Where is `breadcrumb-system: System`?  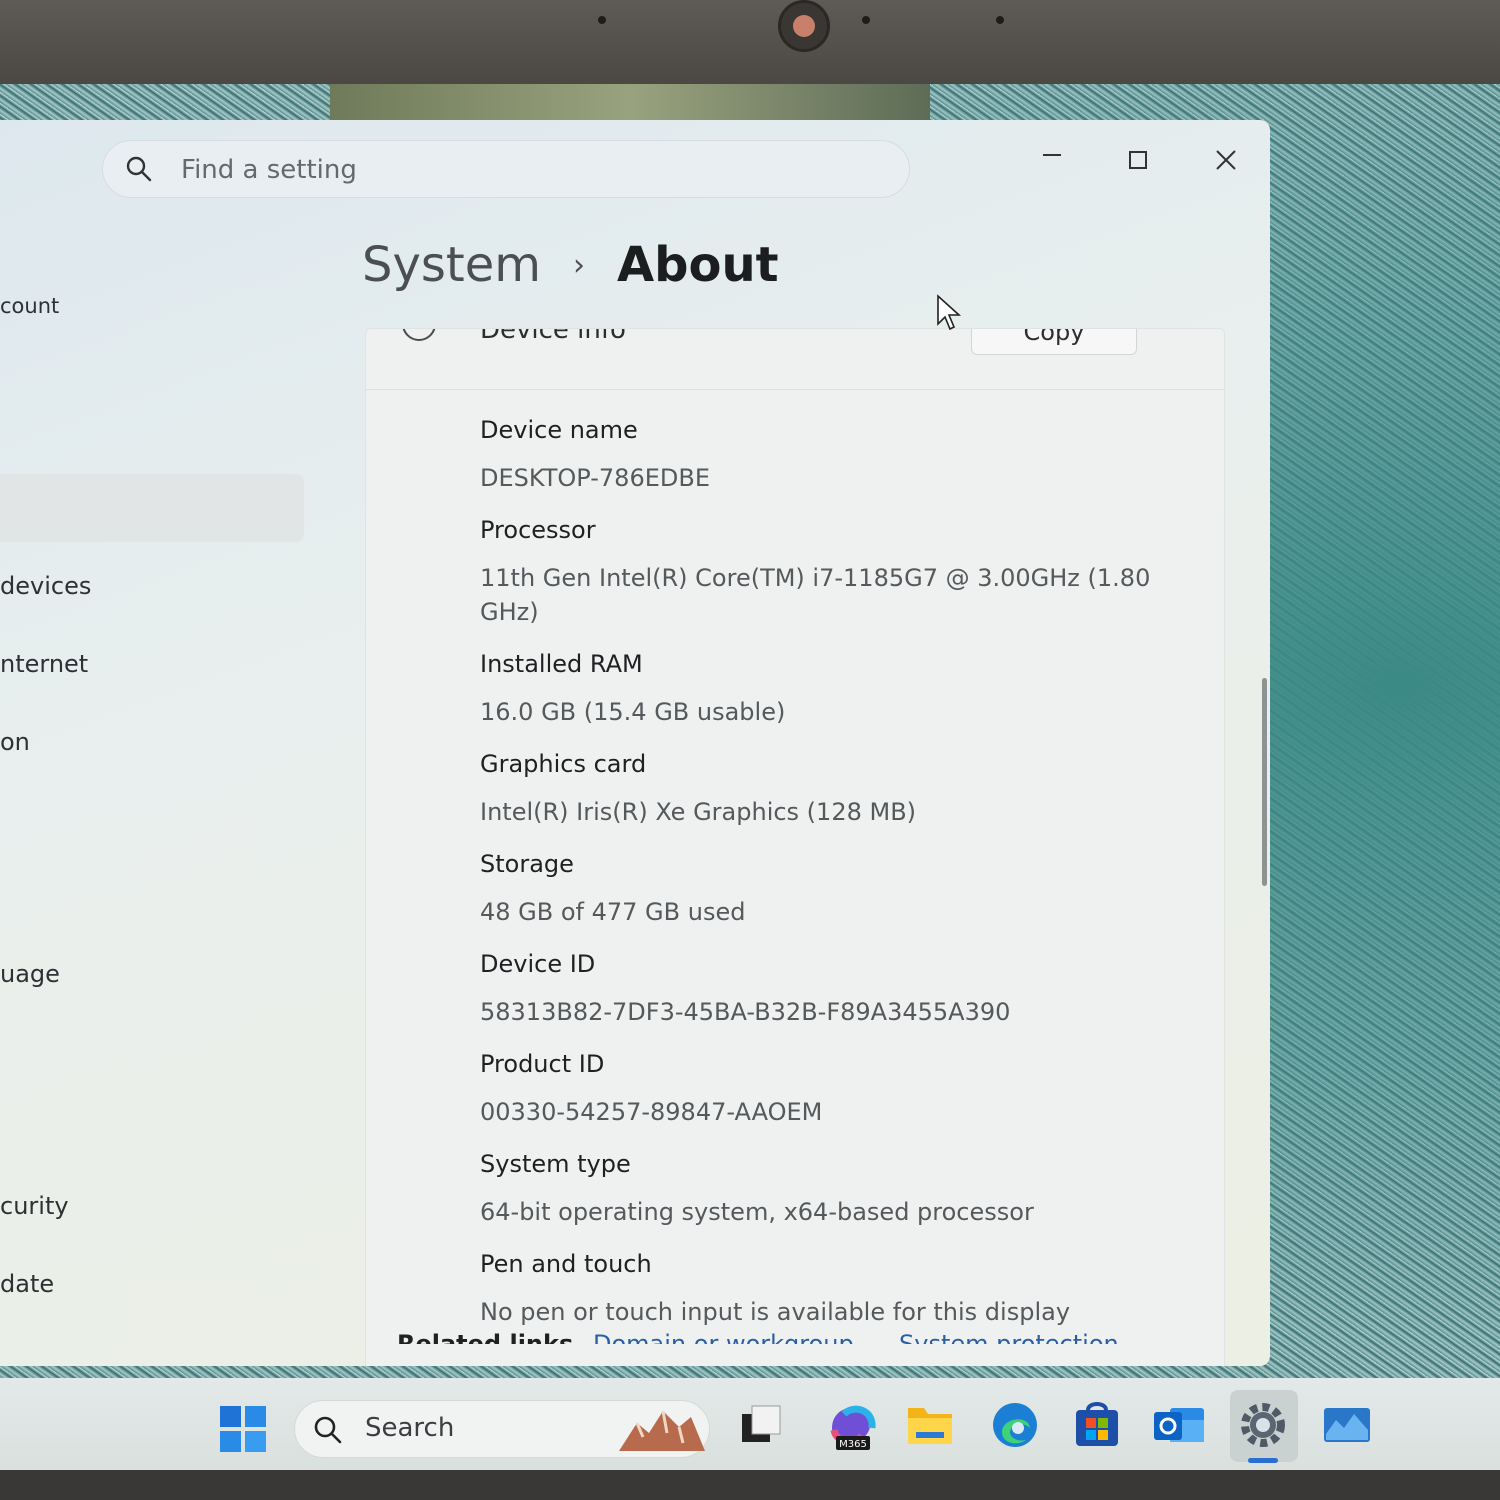 breadcrumb-system: System is located at coordinates (451, 265).